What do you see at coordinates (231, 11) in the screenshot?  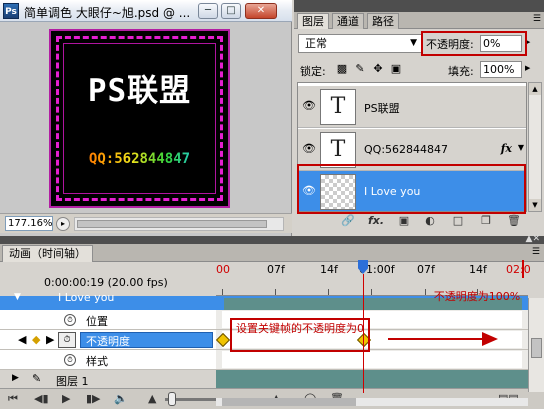 I see `restore-button: □` at bounding box center [231, 11].